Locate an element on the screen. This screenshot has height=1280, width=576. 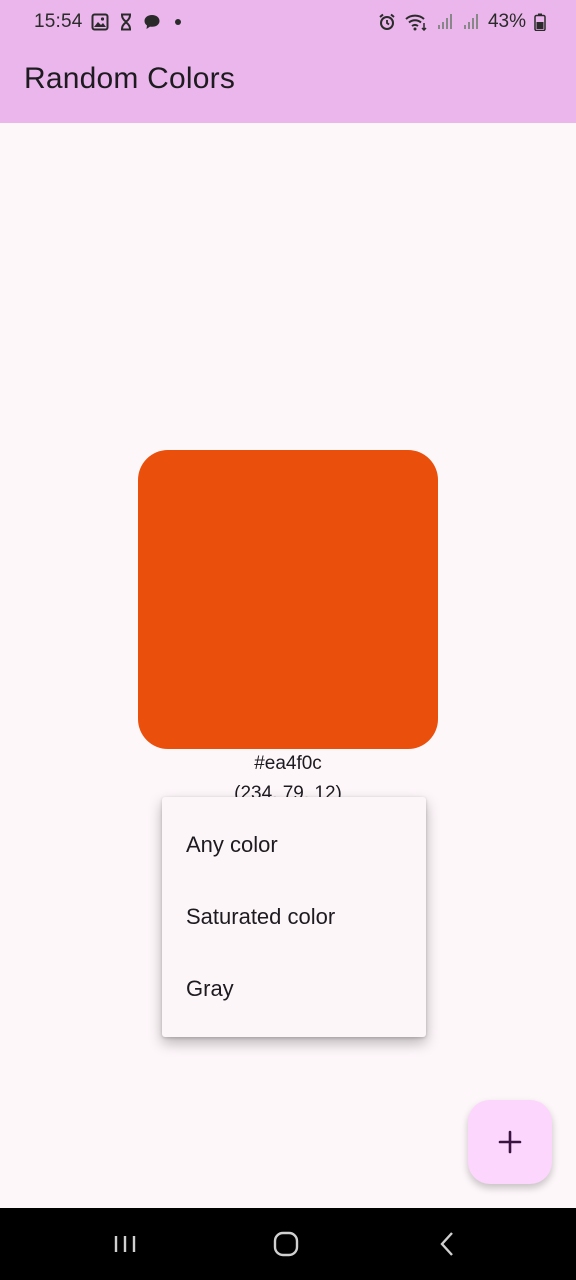
recent-apps-icon is located at coordinates (125, 1244).